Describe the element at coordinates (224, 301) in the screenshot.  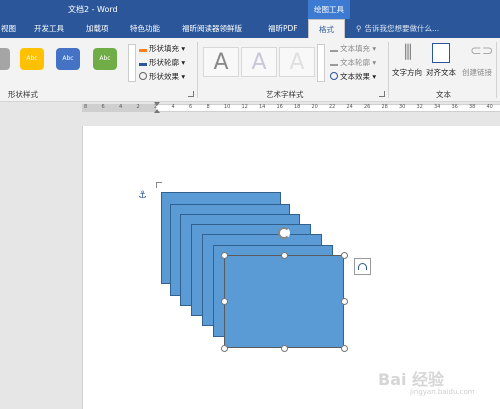
I see `resize-handle-left` at that location.